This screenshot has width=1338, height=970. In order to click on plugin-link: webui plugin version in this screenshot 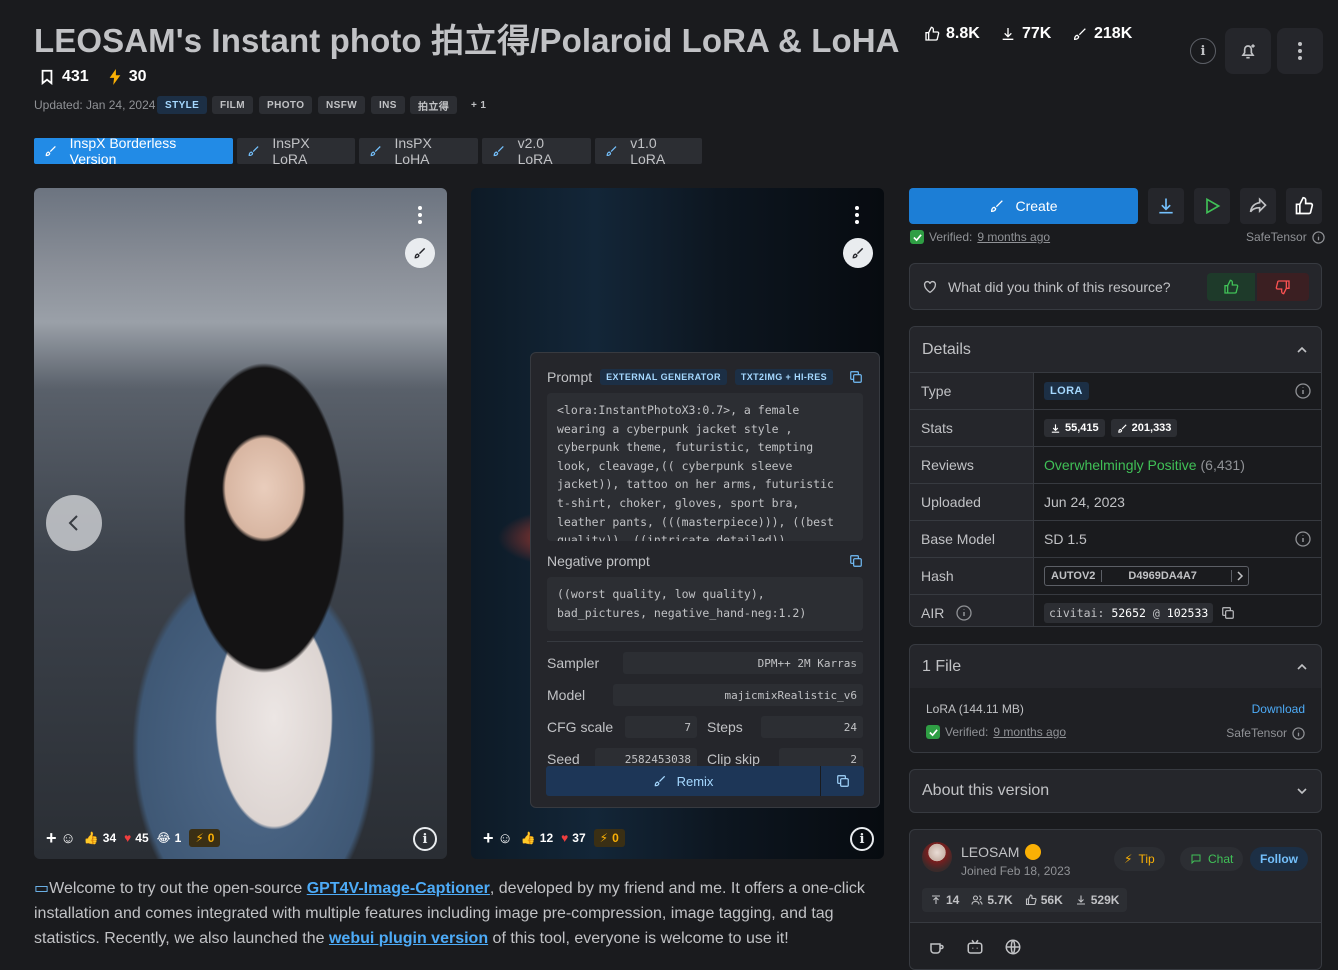, I will do `click(408, 938)`.